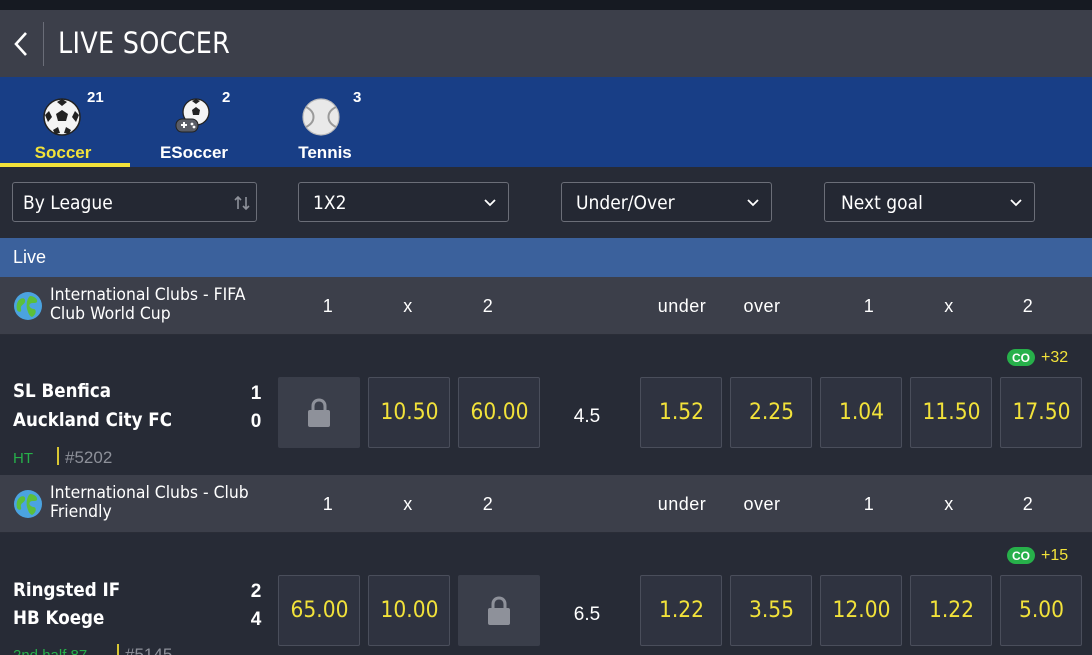 This screenshot has height=655, width=1092. What do you see at coordinates (403, 202) in the screenshot?
I see `market-1x2-select: 1X2` at bounding box center [403, 202].